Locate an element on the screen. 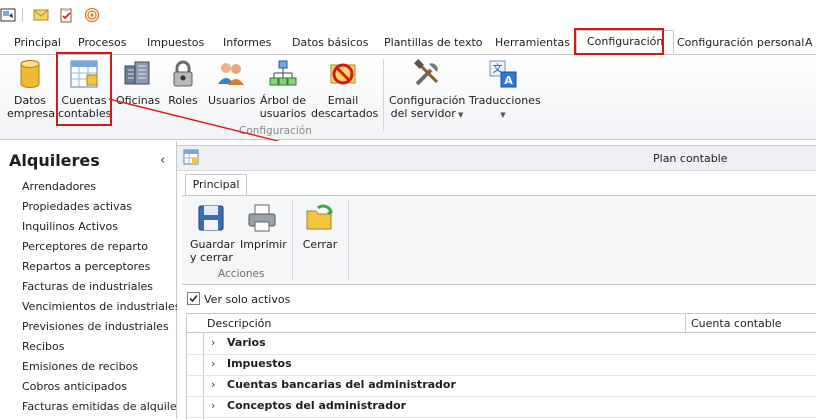 This screenshot has height=420, width=816. document-header: Plan contable is located at coordinates (496, 158).